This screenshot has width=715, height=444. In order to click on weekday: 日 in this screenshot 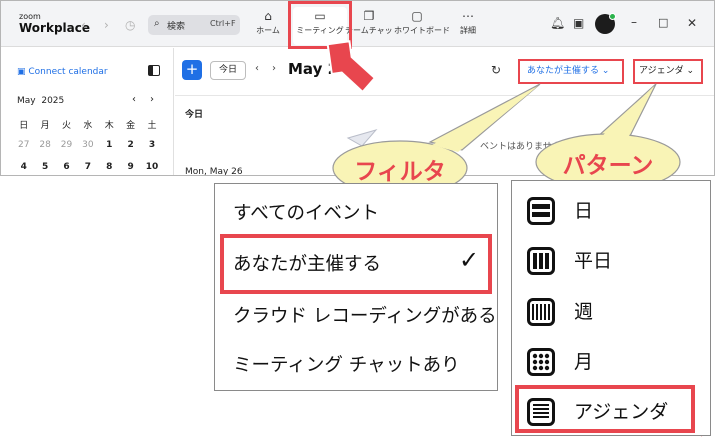, I will do `click(24, 126)`.